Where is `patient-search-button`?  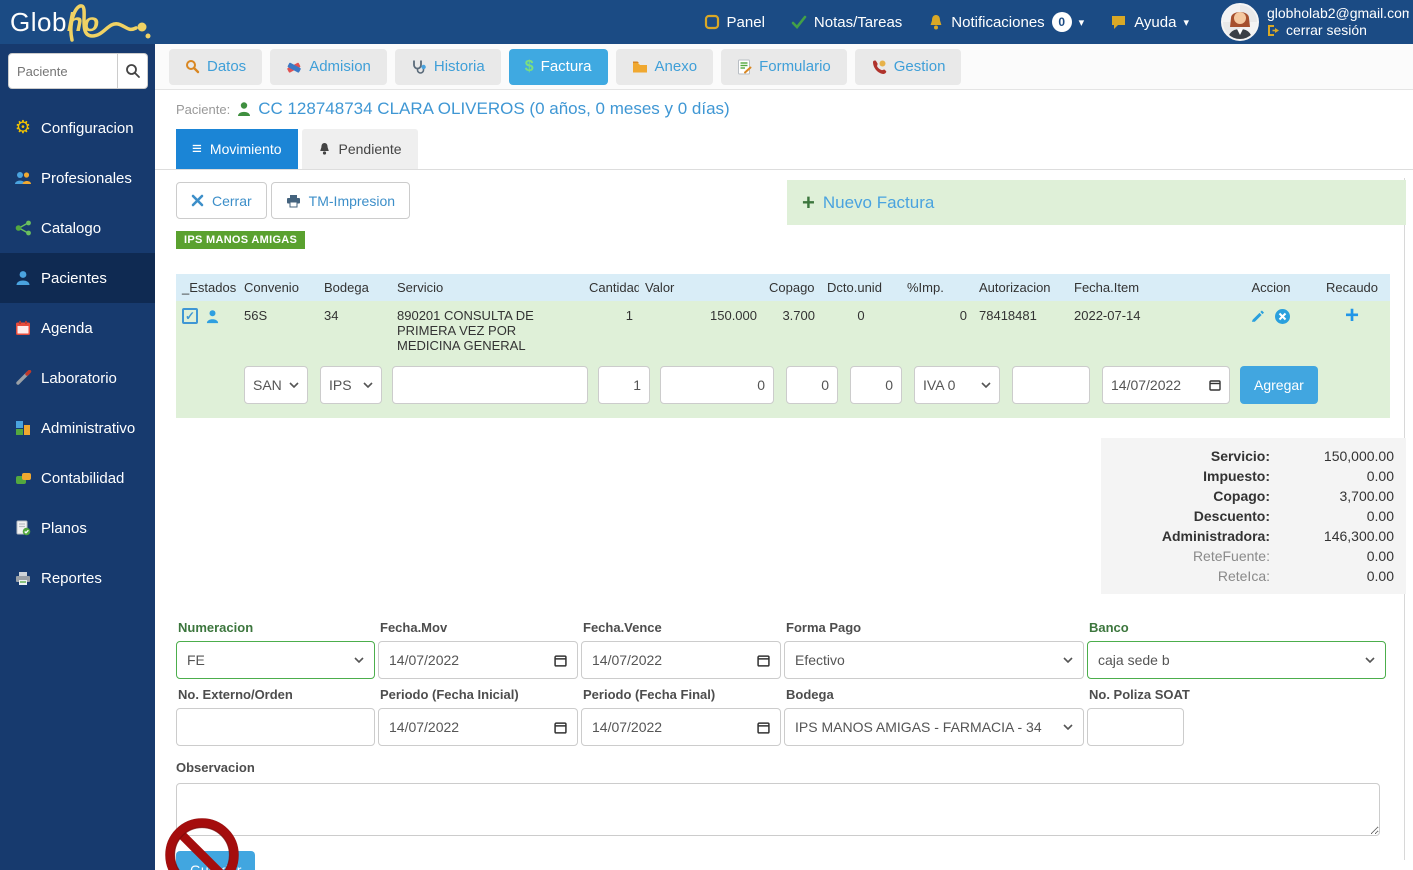 patient-search-button is located at coordinates (133, 71).